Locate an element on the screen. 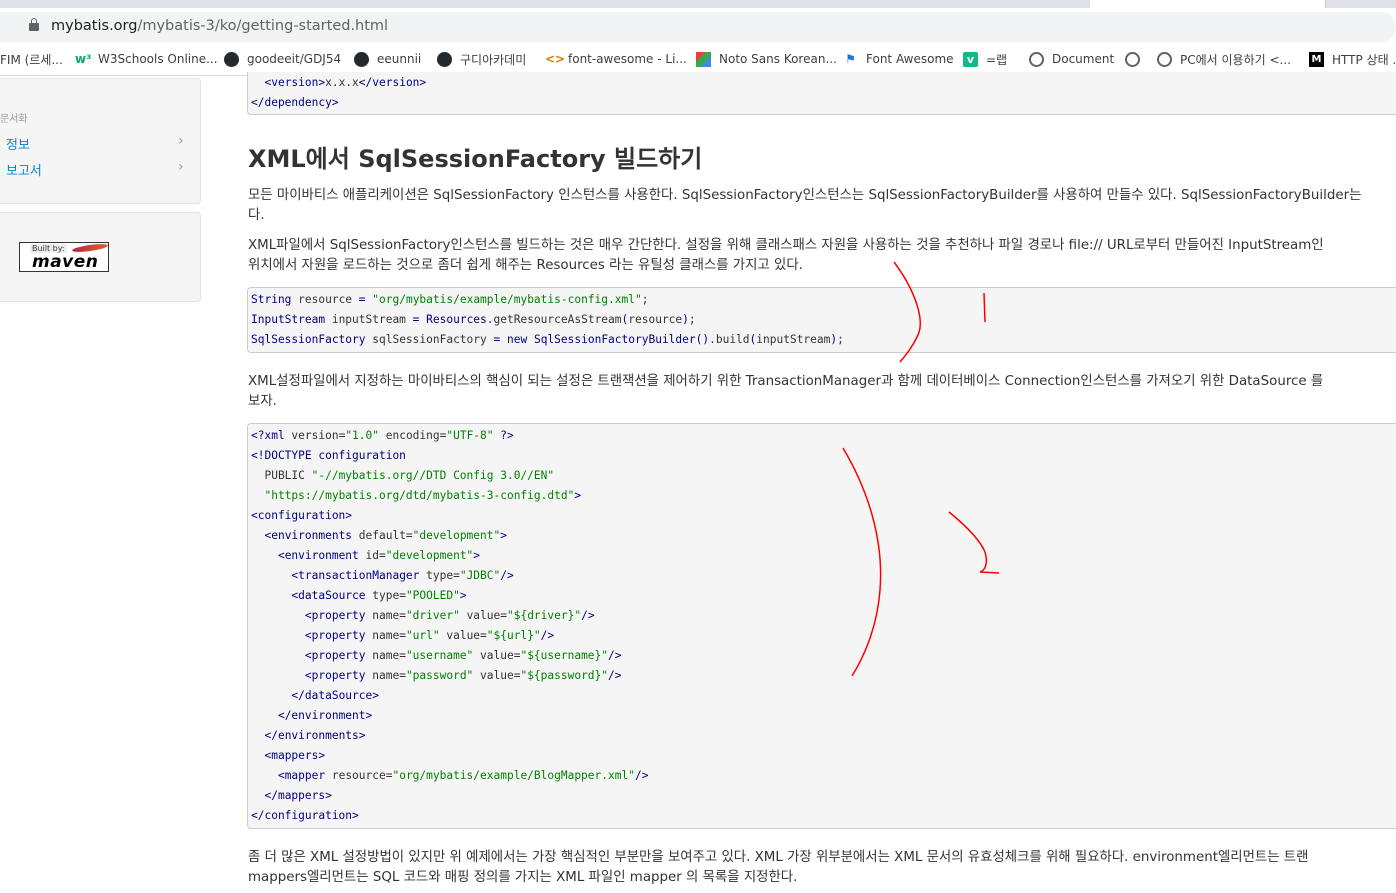  annotation-curve is located at coordinates (907, 312).